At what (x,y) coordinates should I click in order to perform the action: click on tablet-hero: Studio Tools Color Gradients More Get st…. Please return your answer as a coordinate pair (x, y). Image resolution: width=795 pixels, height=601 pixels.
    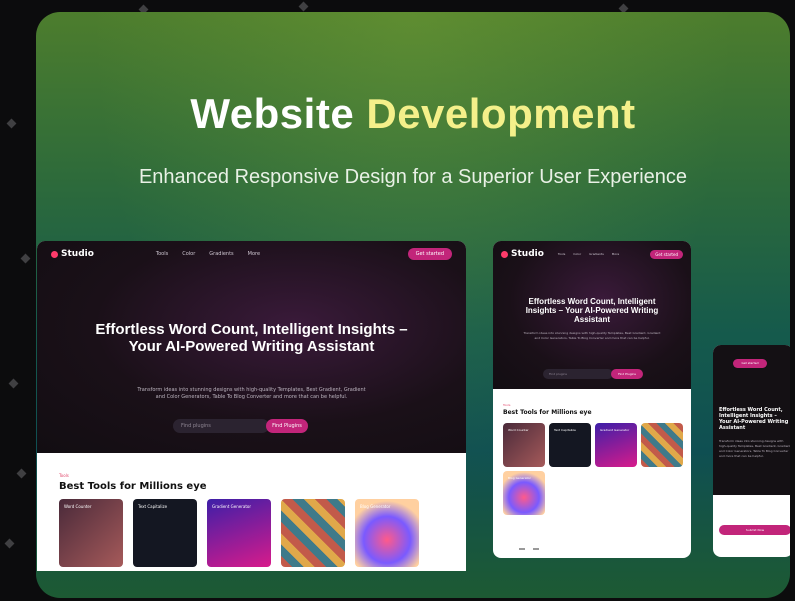
    Looking at the image, I should click on (592, 315).